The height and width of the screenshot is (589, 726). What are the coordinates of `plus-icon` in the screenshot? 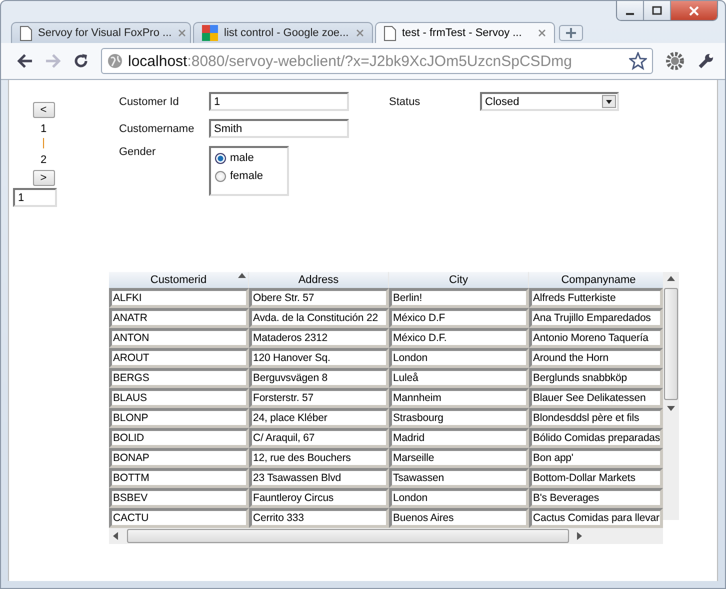 It's located at (571, 33).